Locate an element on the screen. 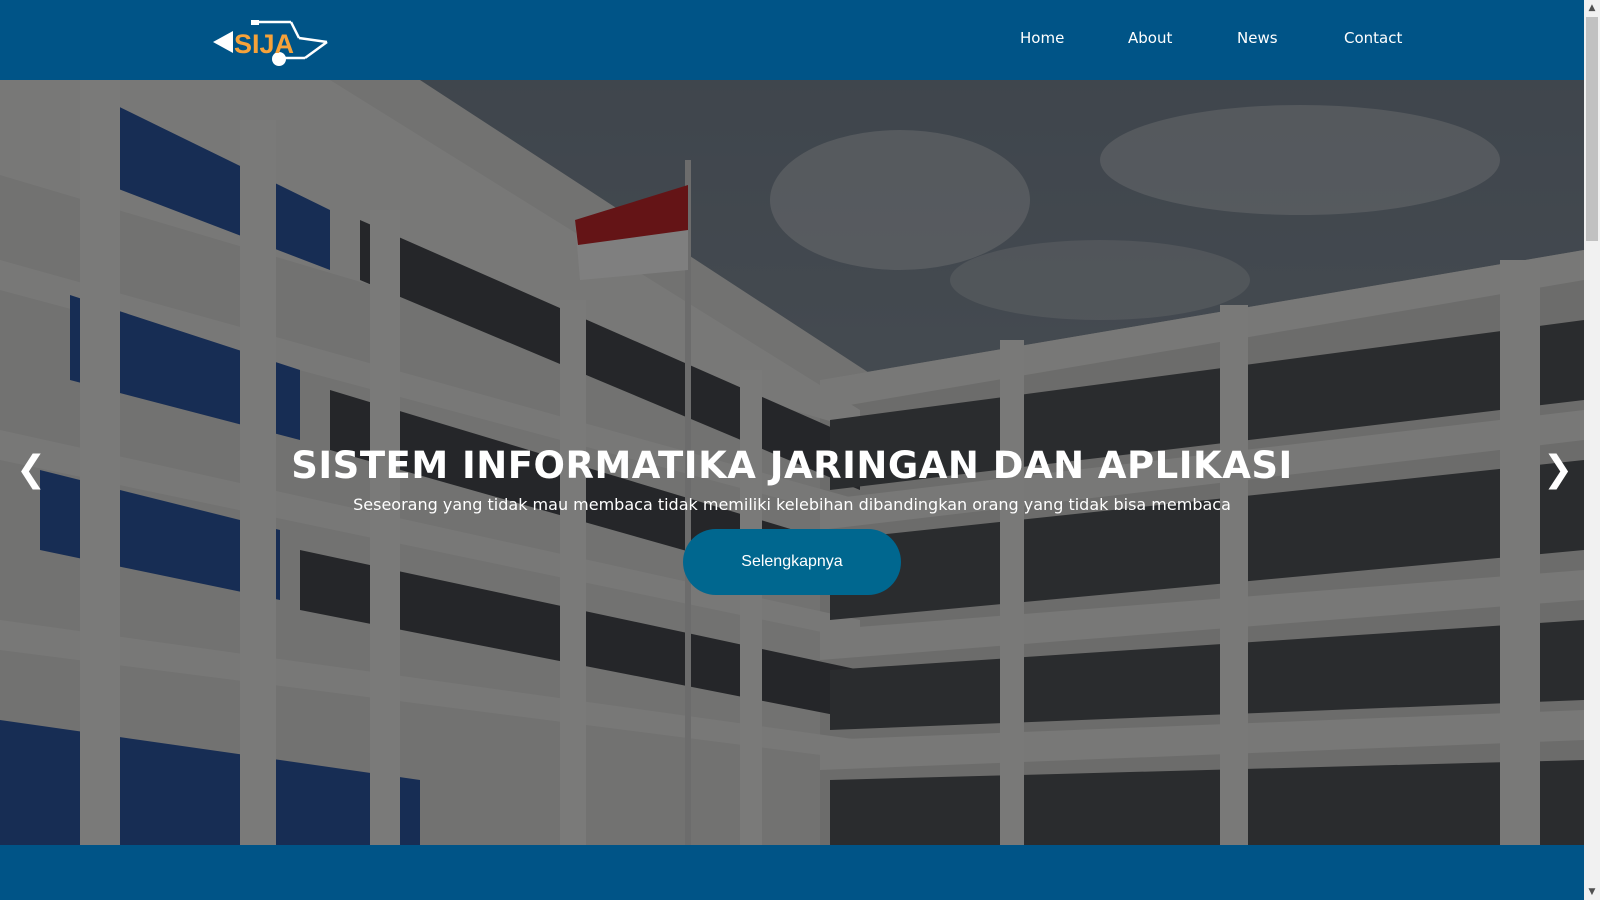 This screenshot has width=1600, height=900. navbar: SIJA Home About News Contact is located at coordinates (792, 40).